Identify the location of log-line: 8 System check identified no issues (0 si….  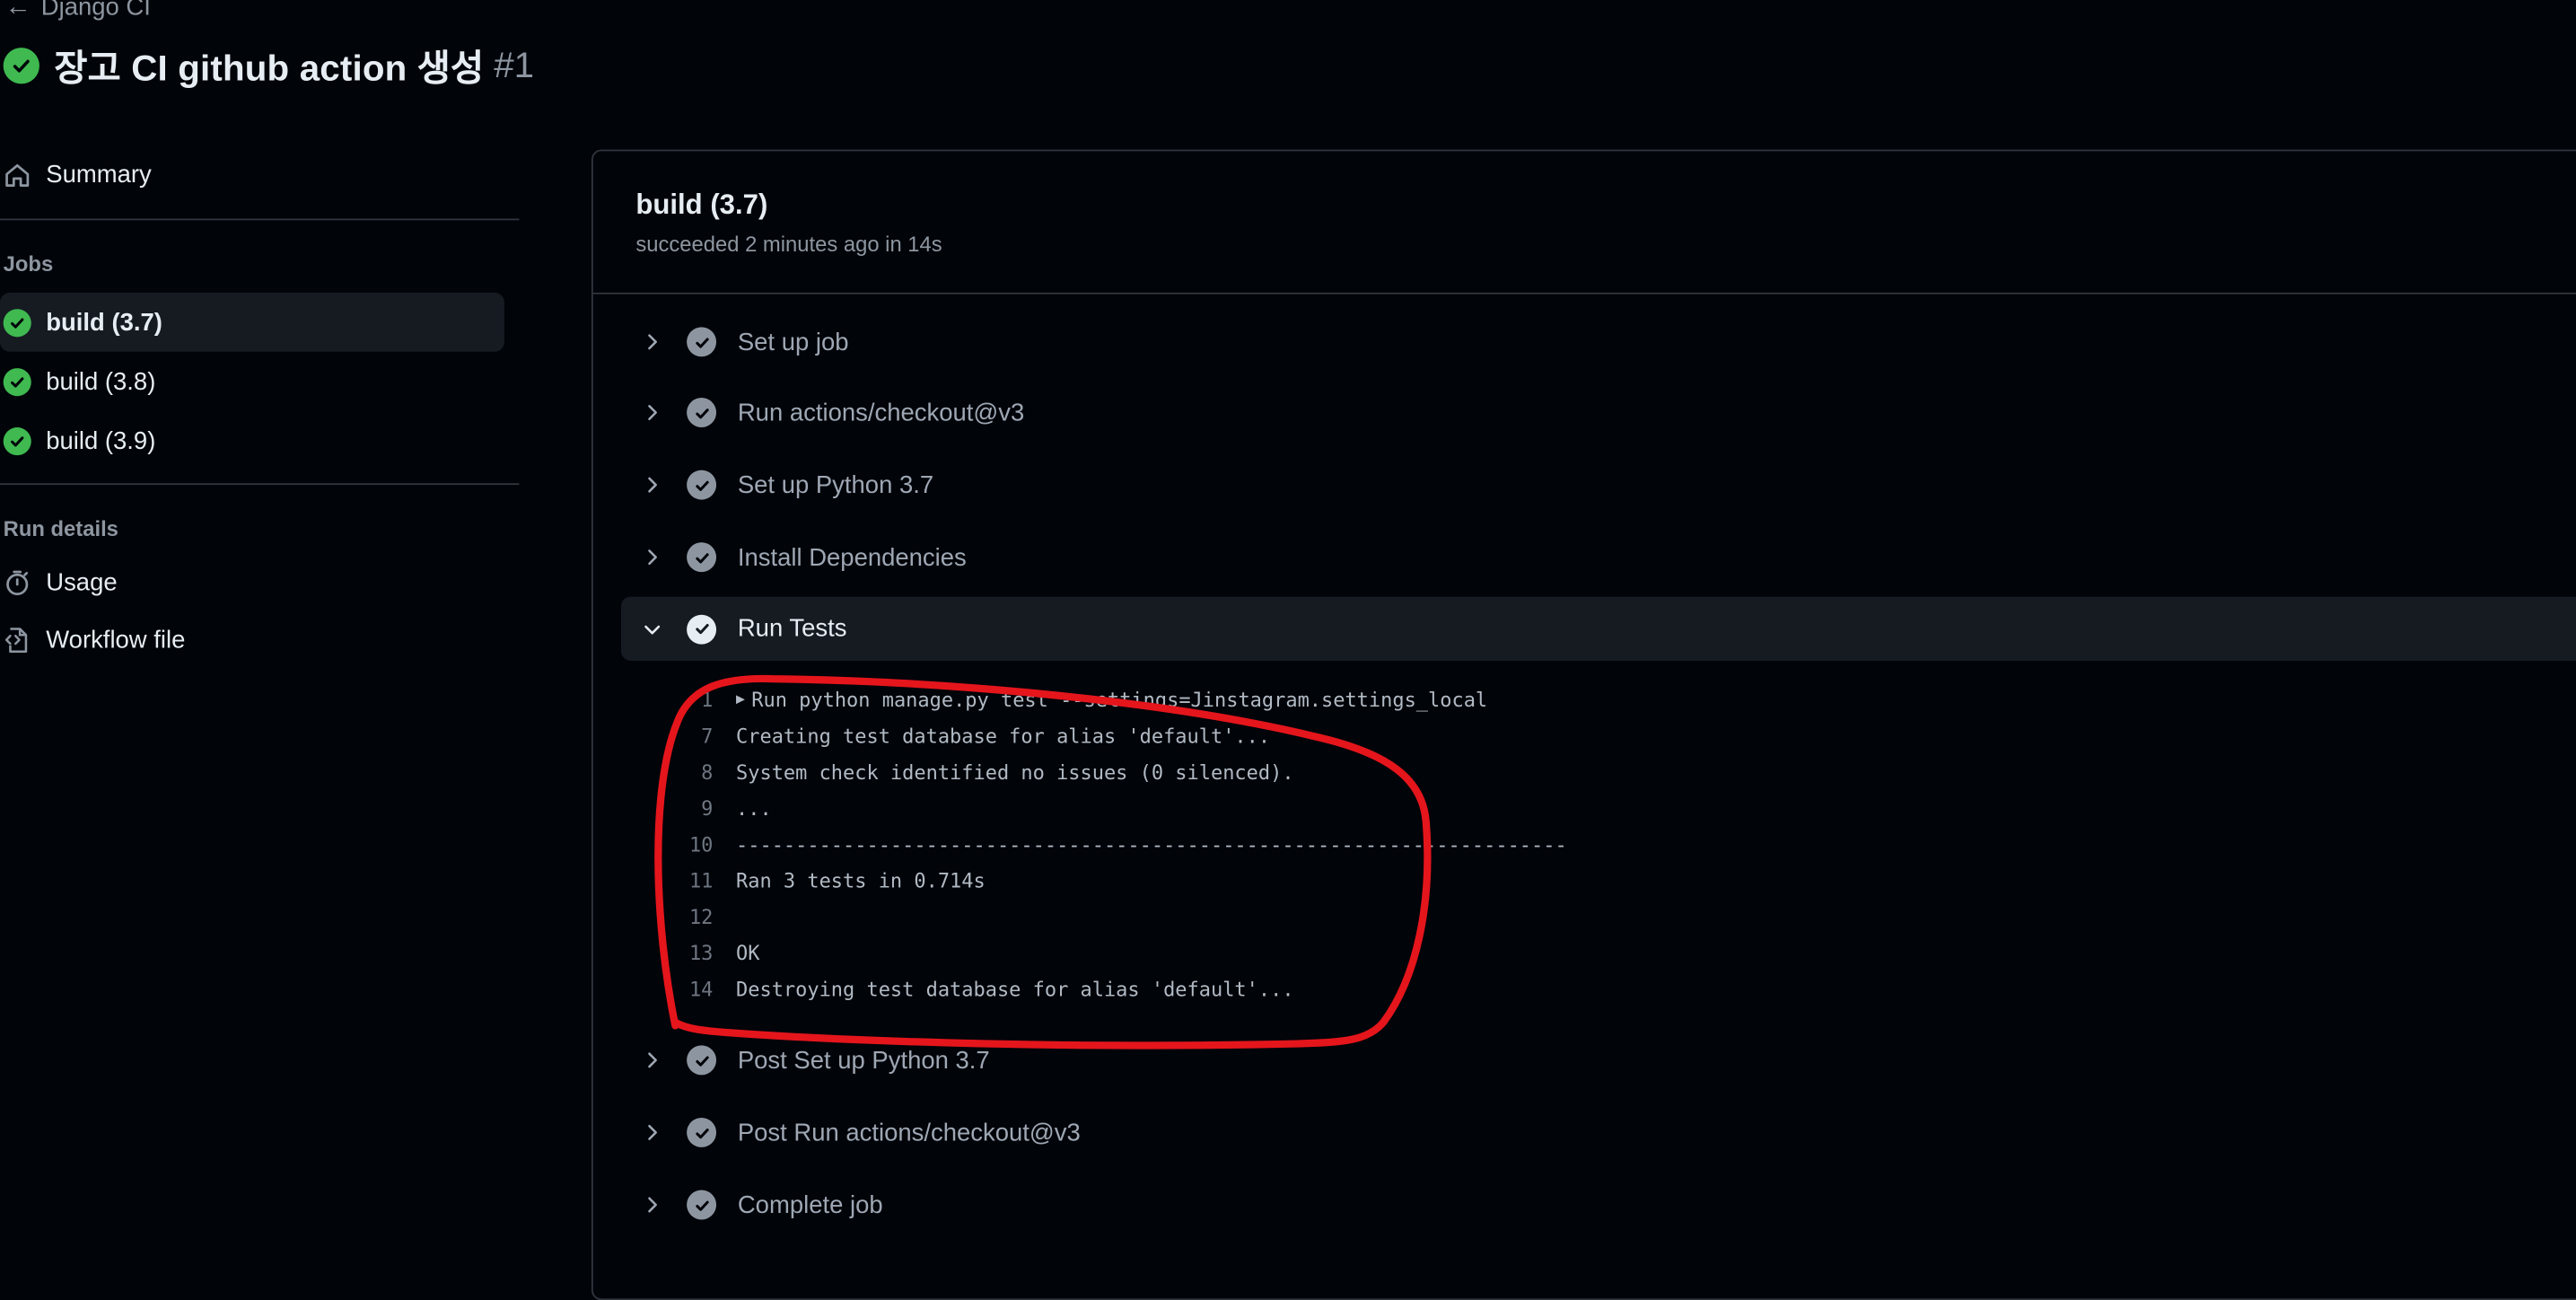
(983, 772).